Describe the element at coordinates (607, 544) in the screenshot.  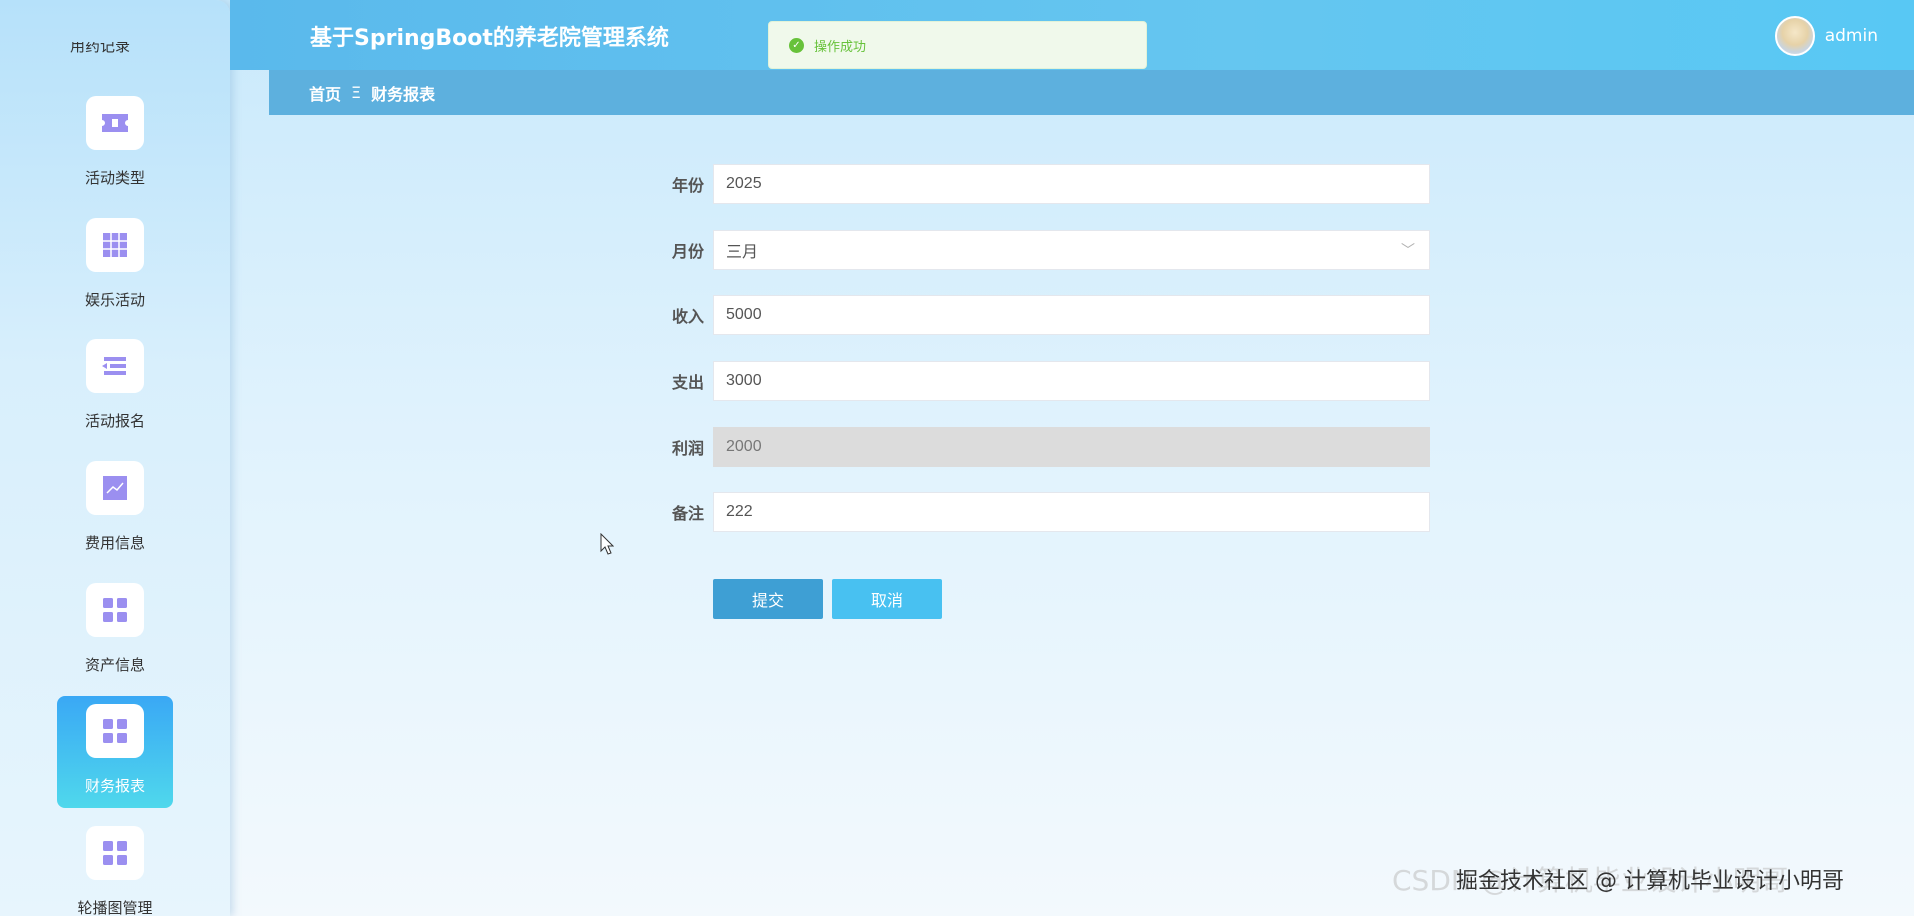
I see `mouse-cursor-icon` at that location.